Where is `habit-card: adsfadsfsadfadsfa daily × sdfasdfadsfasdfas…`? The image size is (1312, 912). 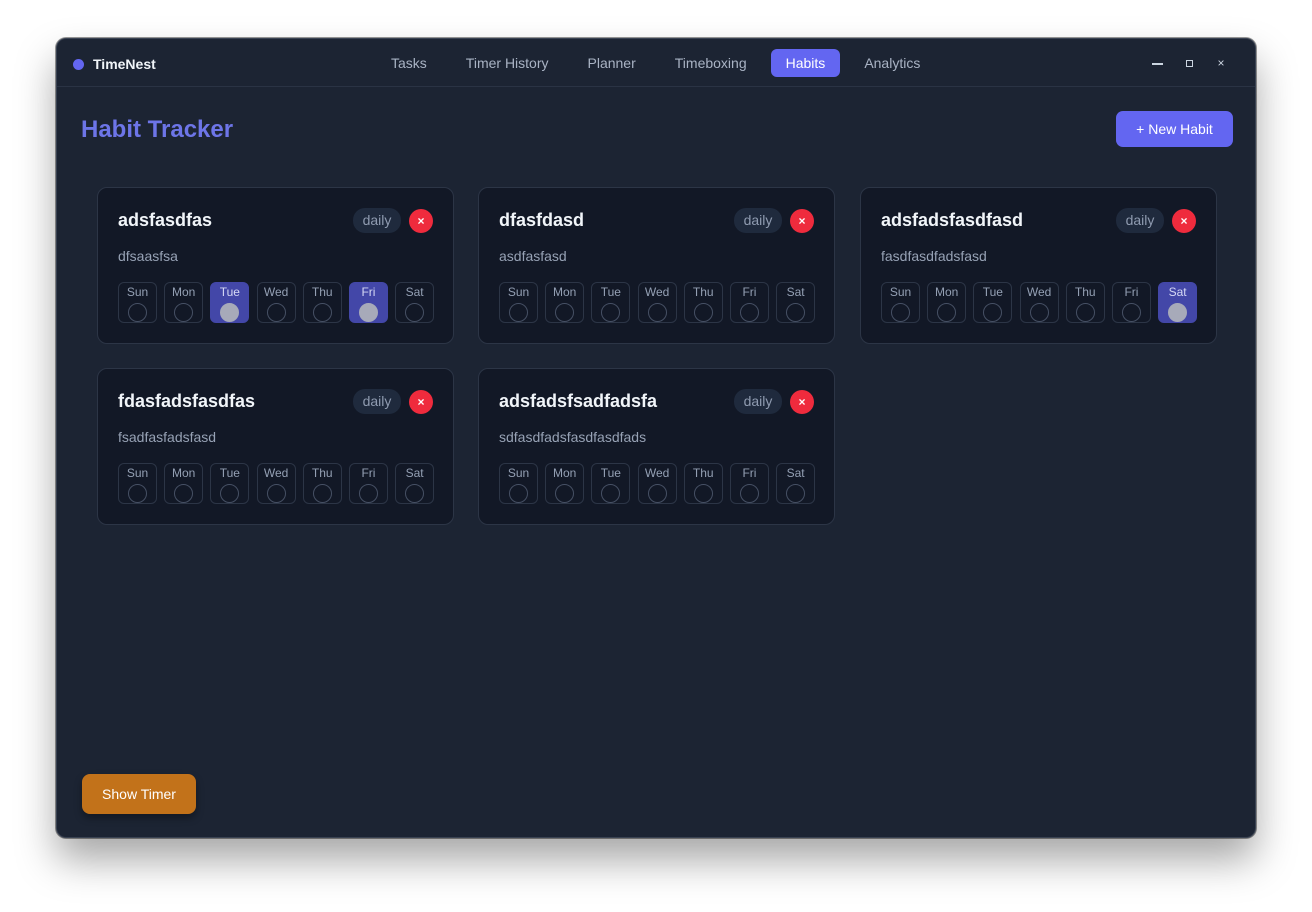
habit-card: adsfadsfsadfadsfa daily × sdfasdfadsfasdfas… is located at coordinates (656, 446).